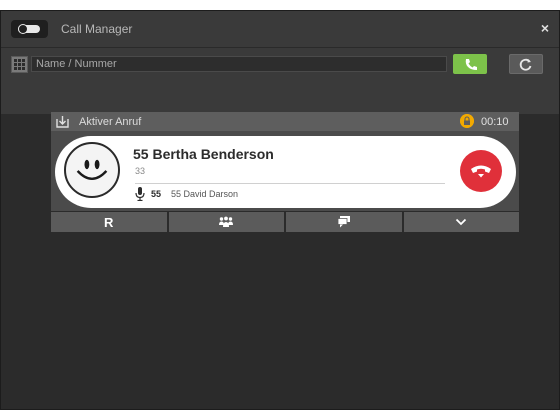 Image resolution: width=560 pixels, height=410 pixels. Describe the element at coordinates (110, 122) in the screenshot. I see `active-call-label: Aktiver Anruf` at that location.